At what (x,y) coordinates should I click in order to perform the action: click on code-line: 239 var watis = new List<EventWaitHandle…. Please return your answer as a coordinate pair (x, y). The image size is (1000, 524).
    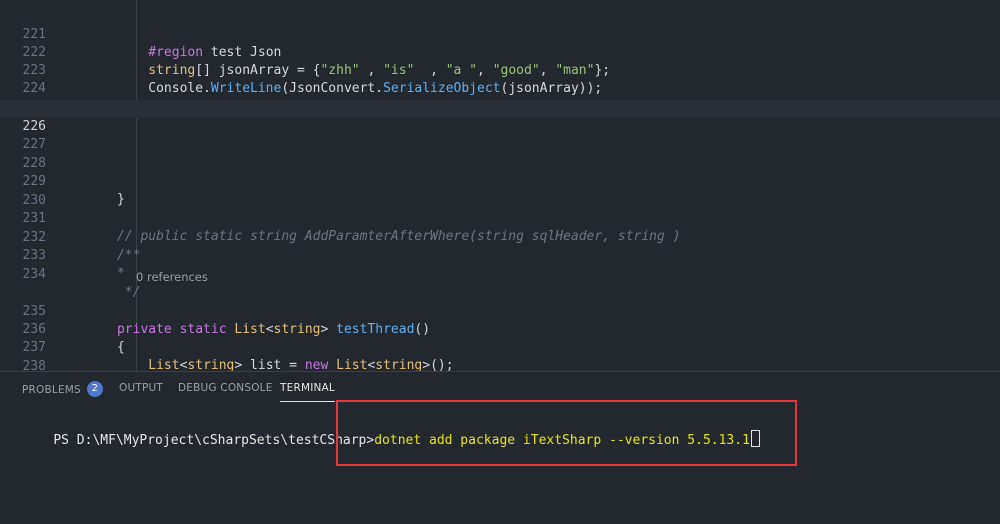
    Looking at the image, I should click on (500, 364).